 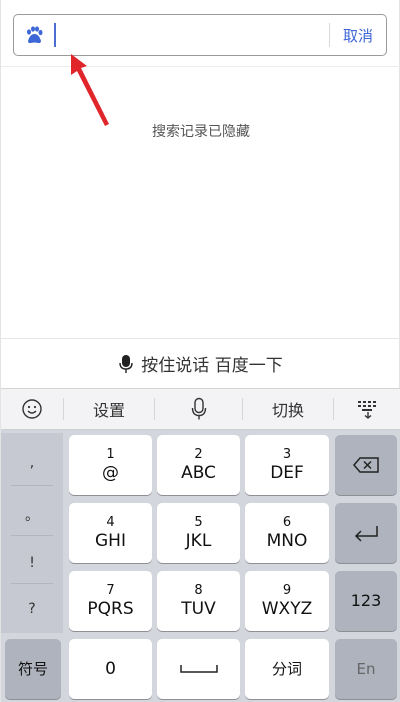 What do you see at coordinates (287, 540) in the screenshot?
I see `key-letters: MNO` at bounding box center [287, 540].